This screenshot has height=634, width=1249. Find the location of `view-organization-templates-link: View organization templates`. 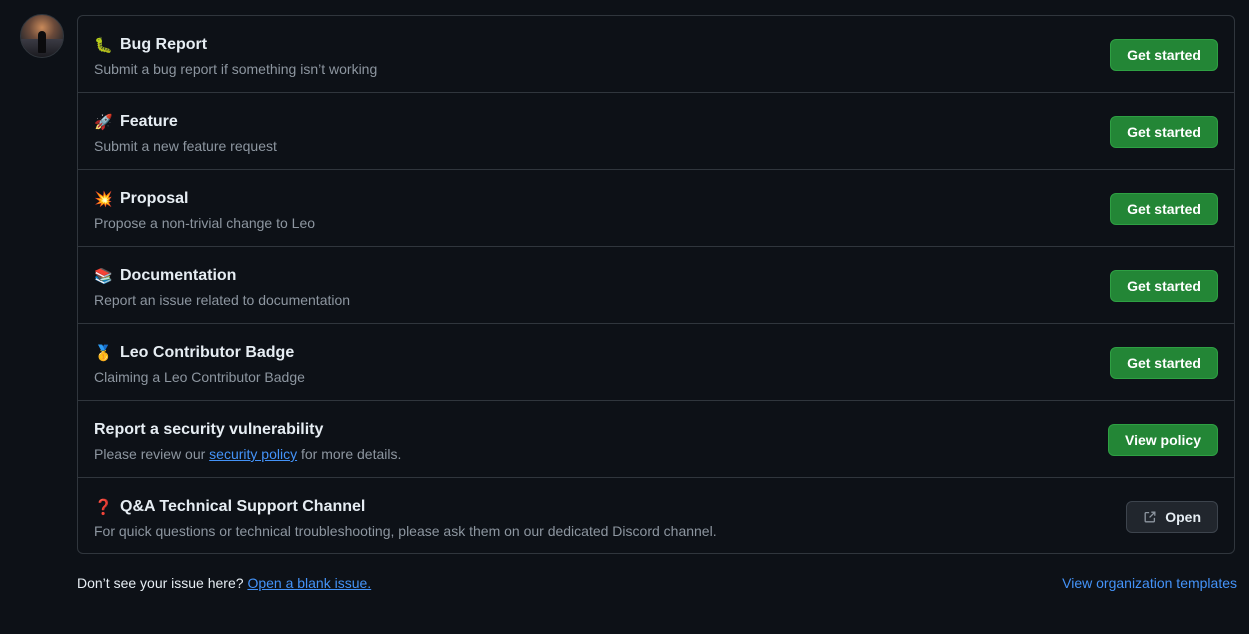

view-organization-templates-link: View organization templates is located at coordinates (1149, 583).